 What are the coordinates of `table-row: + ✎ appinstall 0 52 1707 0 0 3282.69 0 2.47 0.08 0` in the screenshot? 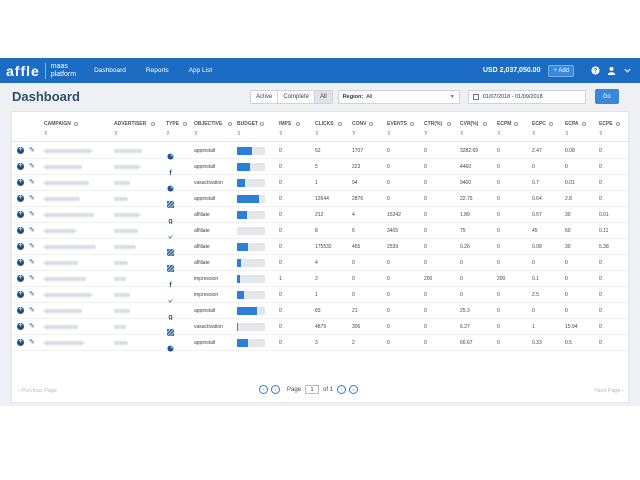 It's located at (321, 151).